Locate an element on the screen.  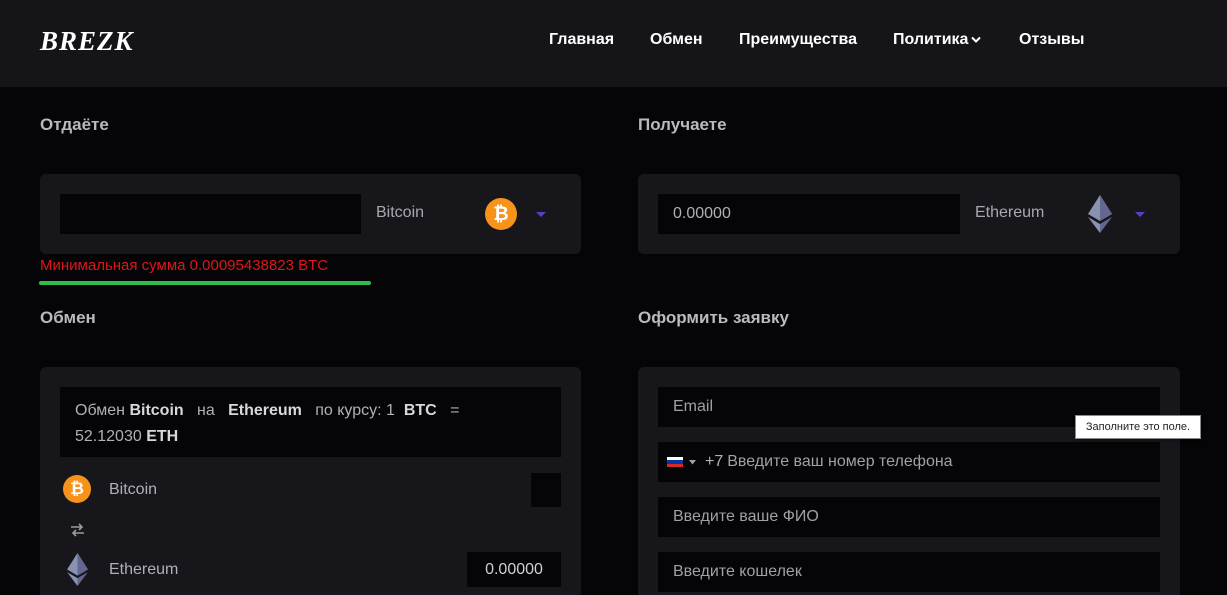
receive-amount-value: 0.00000 is located at coordinates (702, 213).